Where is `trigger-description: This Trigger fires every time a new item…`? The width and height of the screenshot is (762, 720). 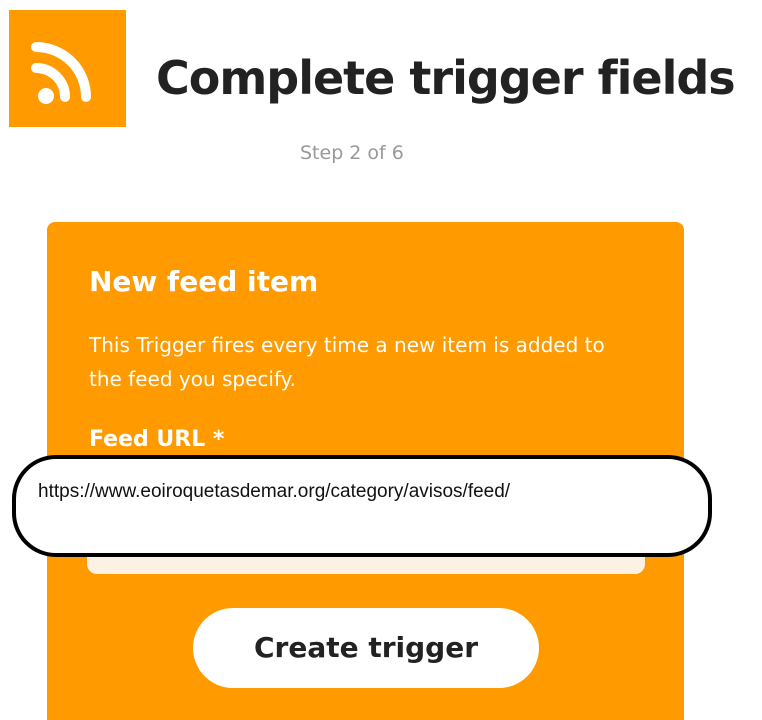
trigger-description: This Trigger fires every time a new item… is located at coordinates (347, 362).